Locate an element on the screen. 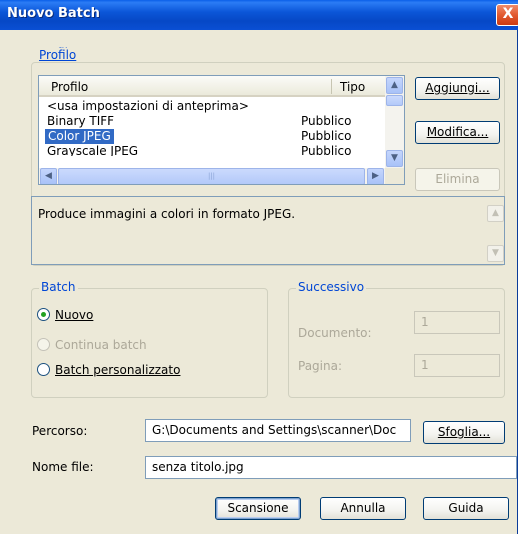 The image size is (518, 534). horizontal-scrollbar: ◀ ||| ▶ is located at coordinates (212, 176).